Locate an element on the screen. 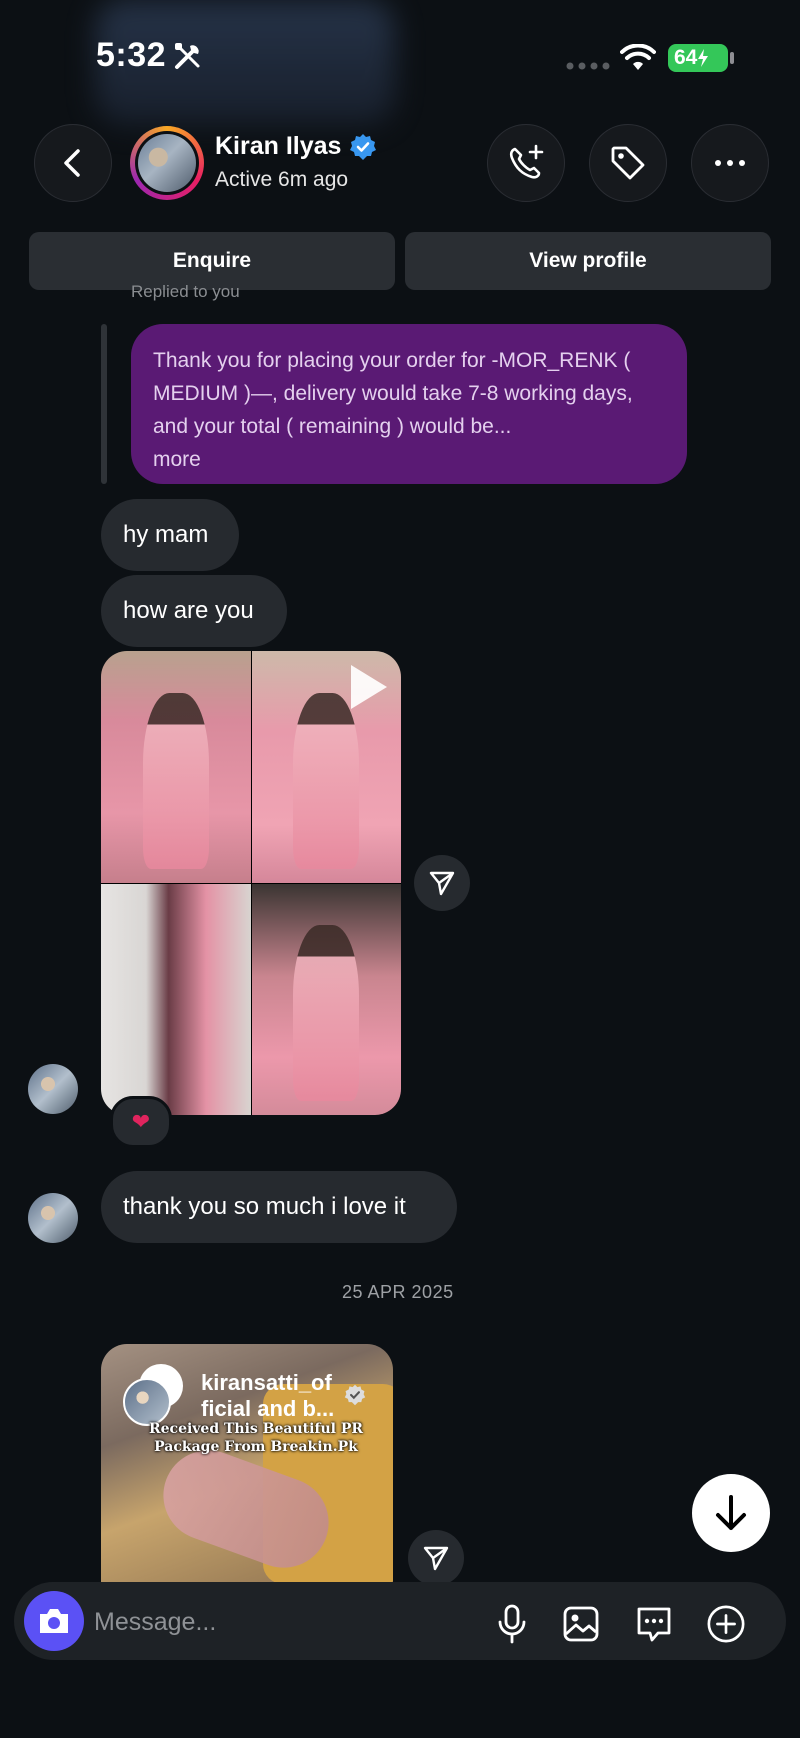 Image resolution: width=800 pixels, height=1738 pixels. more-options-button is located at coordinates (730, 163).